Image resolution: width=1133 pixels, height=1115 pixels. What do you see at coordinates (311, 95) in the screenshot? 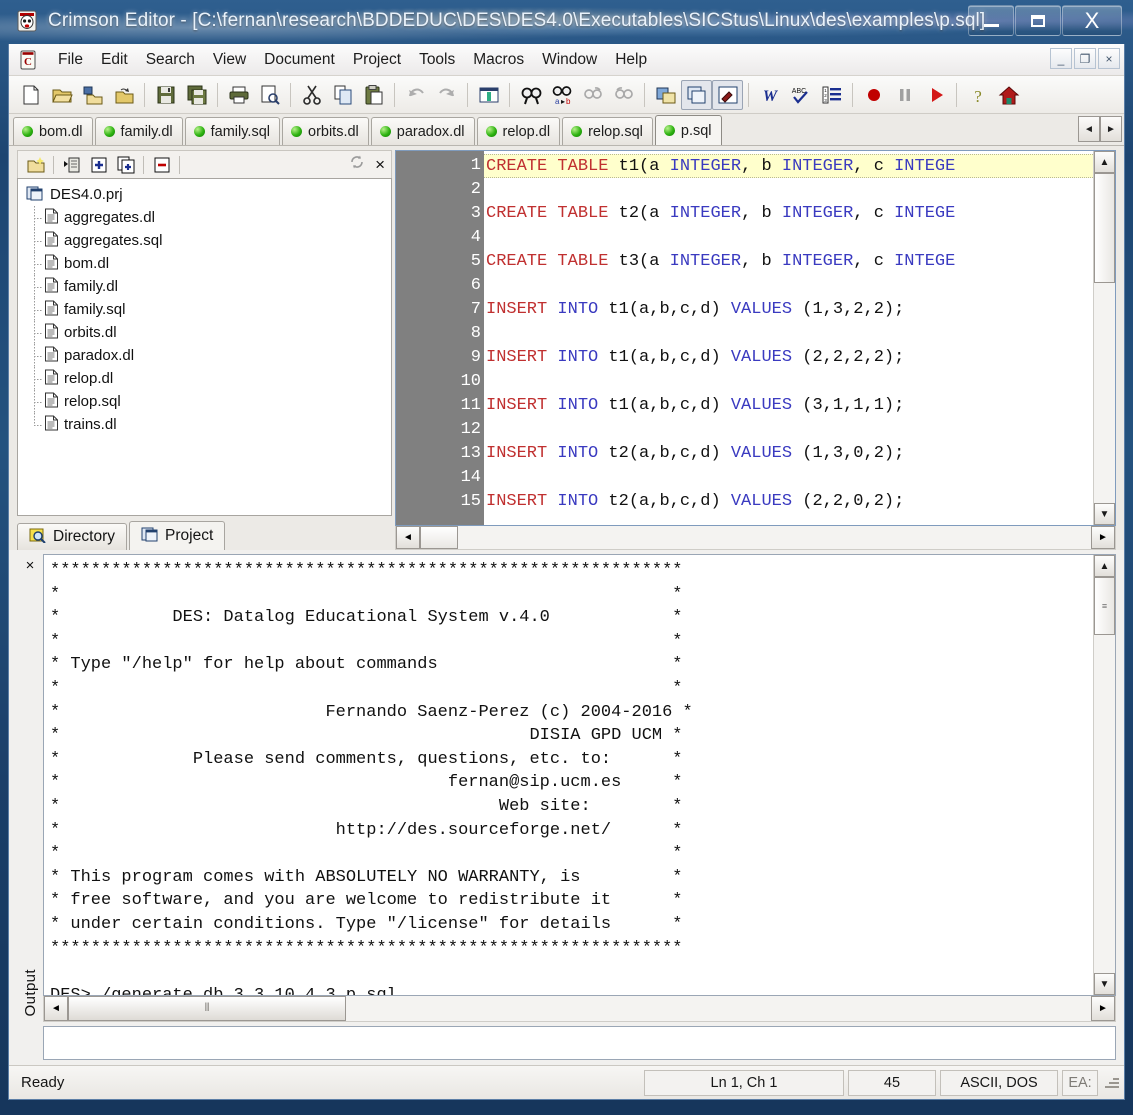
I see `cut-icon` at bounding box center [311, 95].